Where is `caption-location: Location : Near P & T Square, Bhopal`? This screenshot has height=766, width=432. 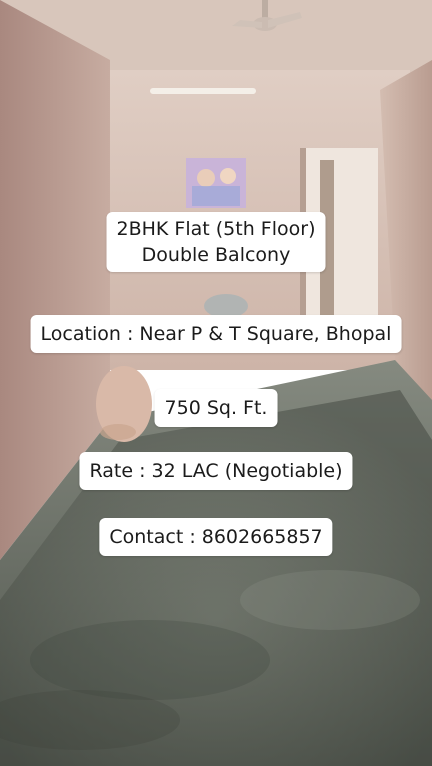 caption-location: Location : Near P & T Square, Bhopal is located at coordinates (216, 334).